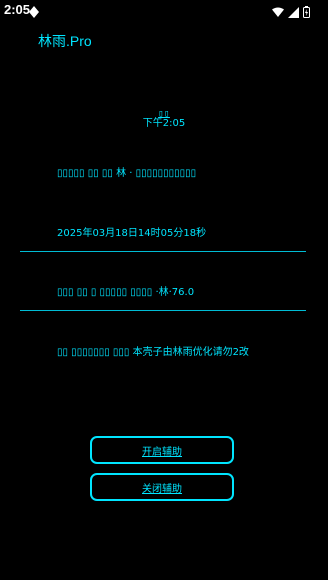 The width and height of the screenshot is (328, 580). What do you see at coordinates (65, 41) in the screenshot?
I see `app-title: 林雨.Pro` at bounding box center [65, 41].